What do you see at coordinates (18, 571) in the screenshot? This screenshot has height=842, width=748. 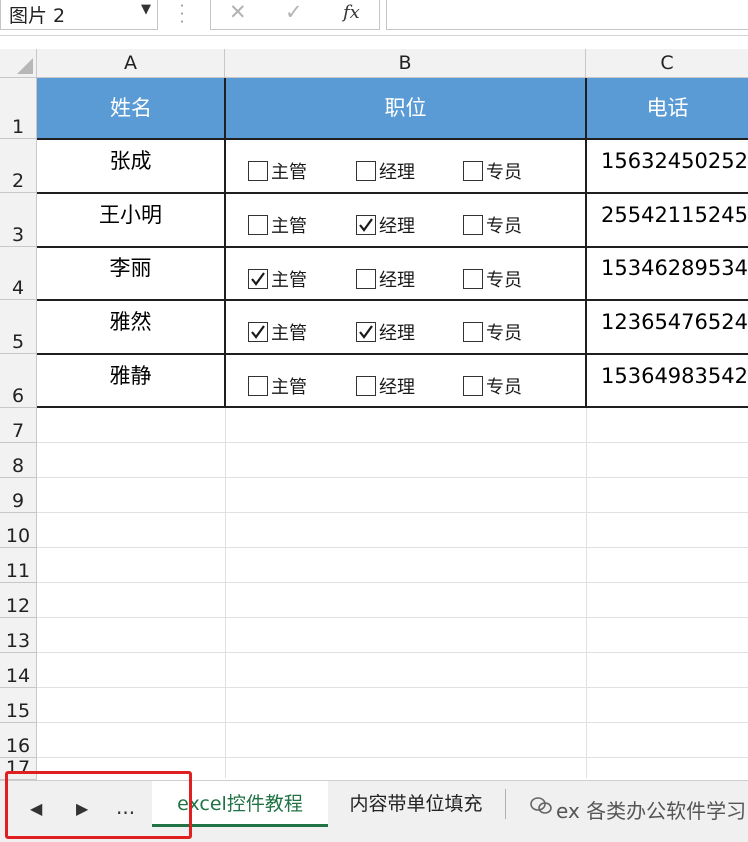 I see `row-number: 11` at bounding box center [18, 571].